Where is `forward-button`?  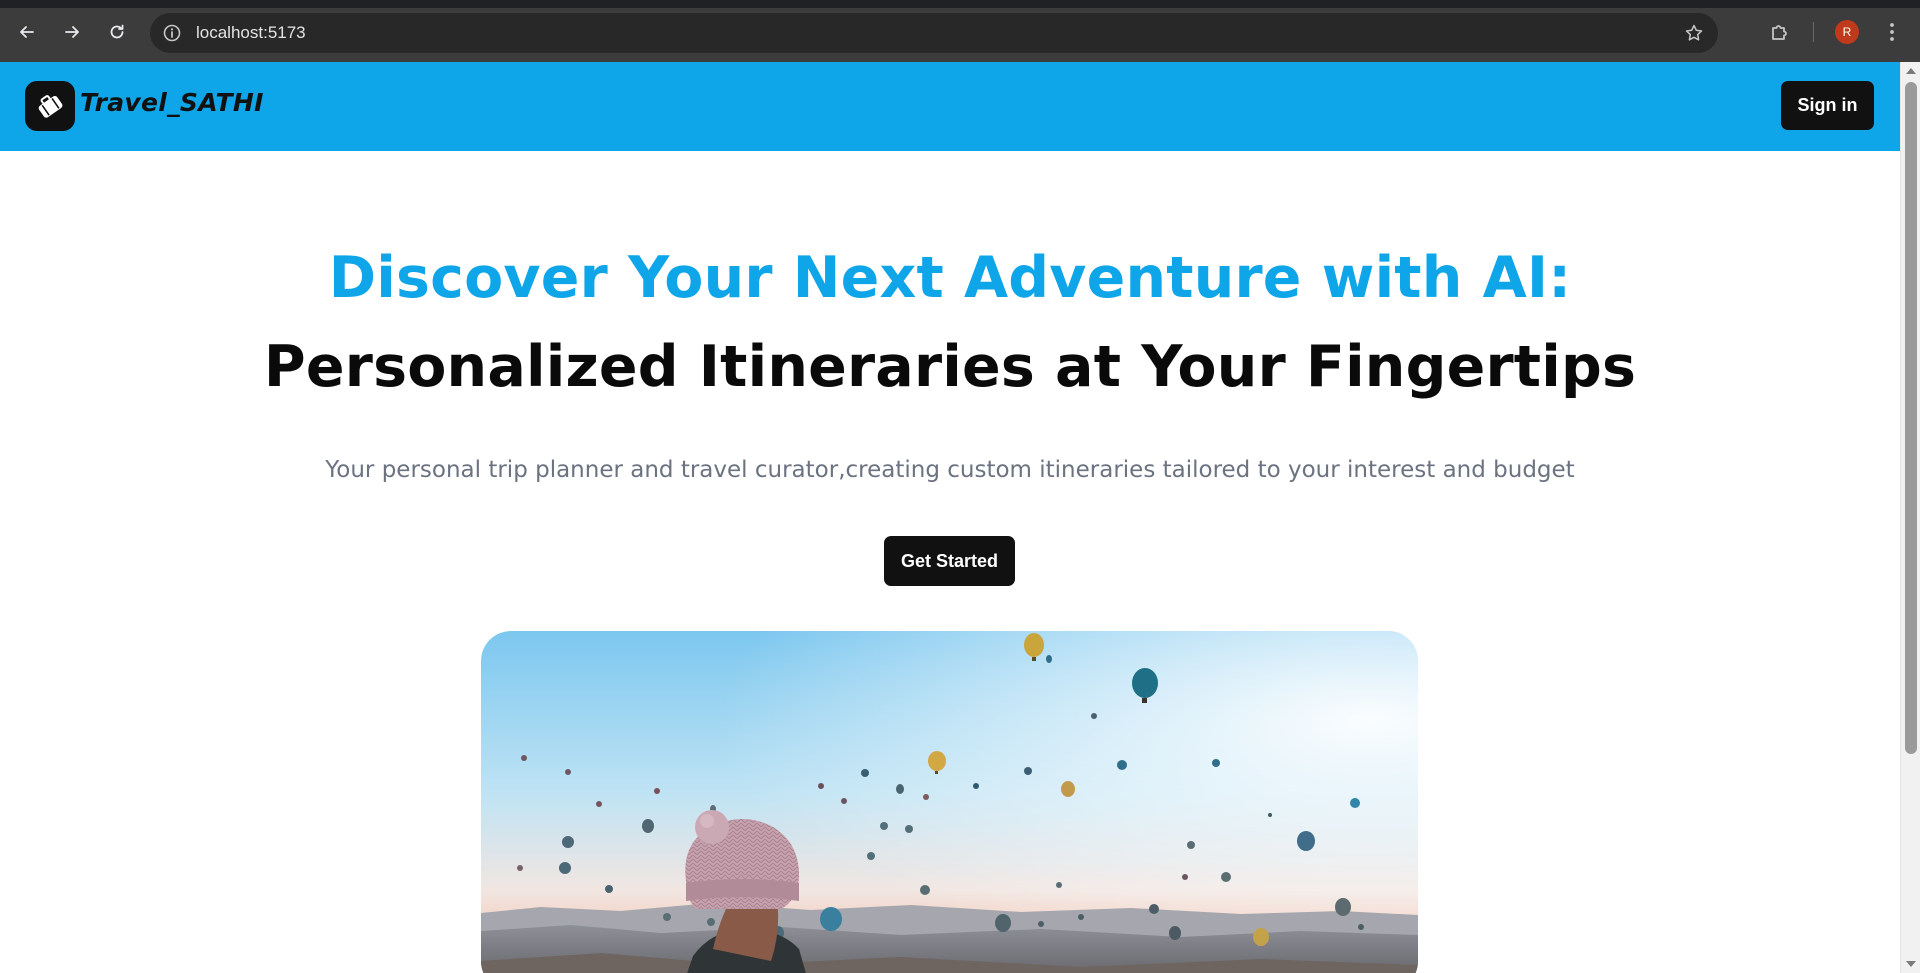 forward-button is located at coordinates (72, 32).